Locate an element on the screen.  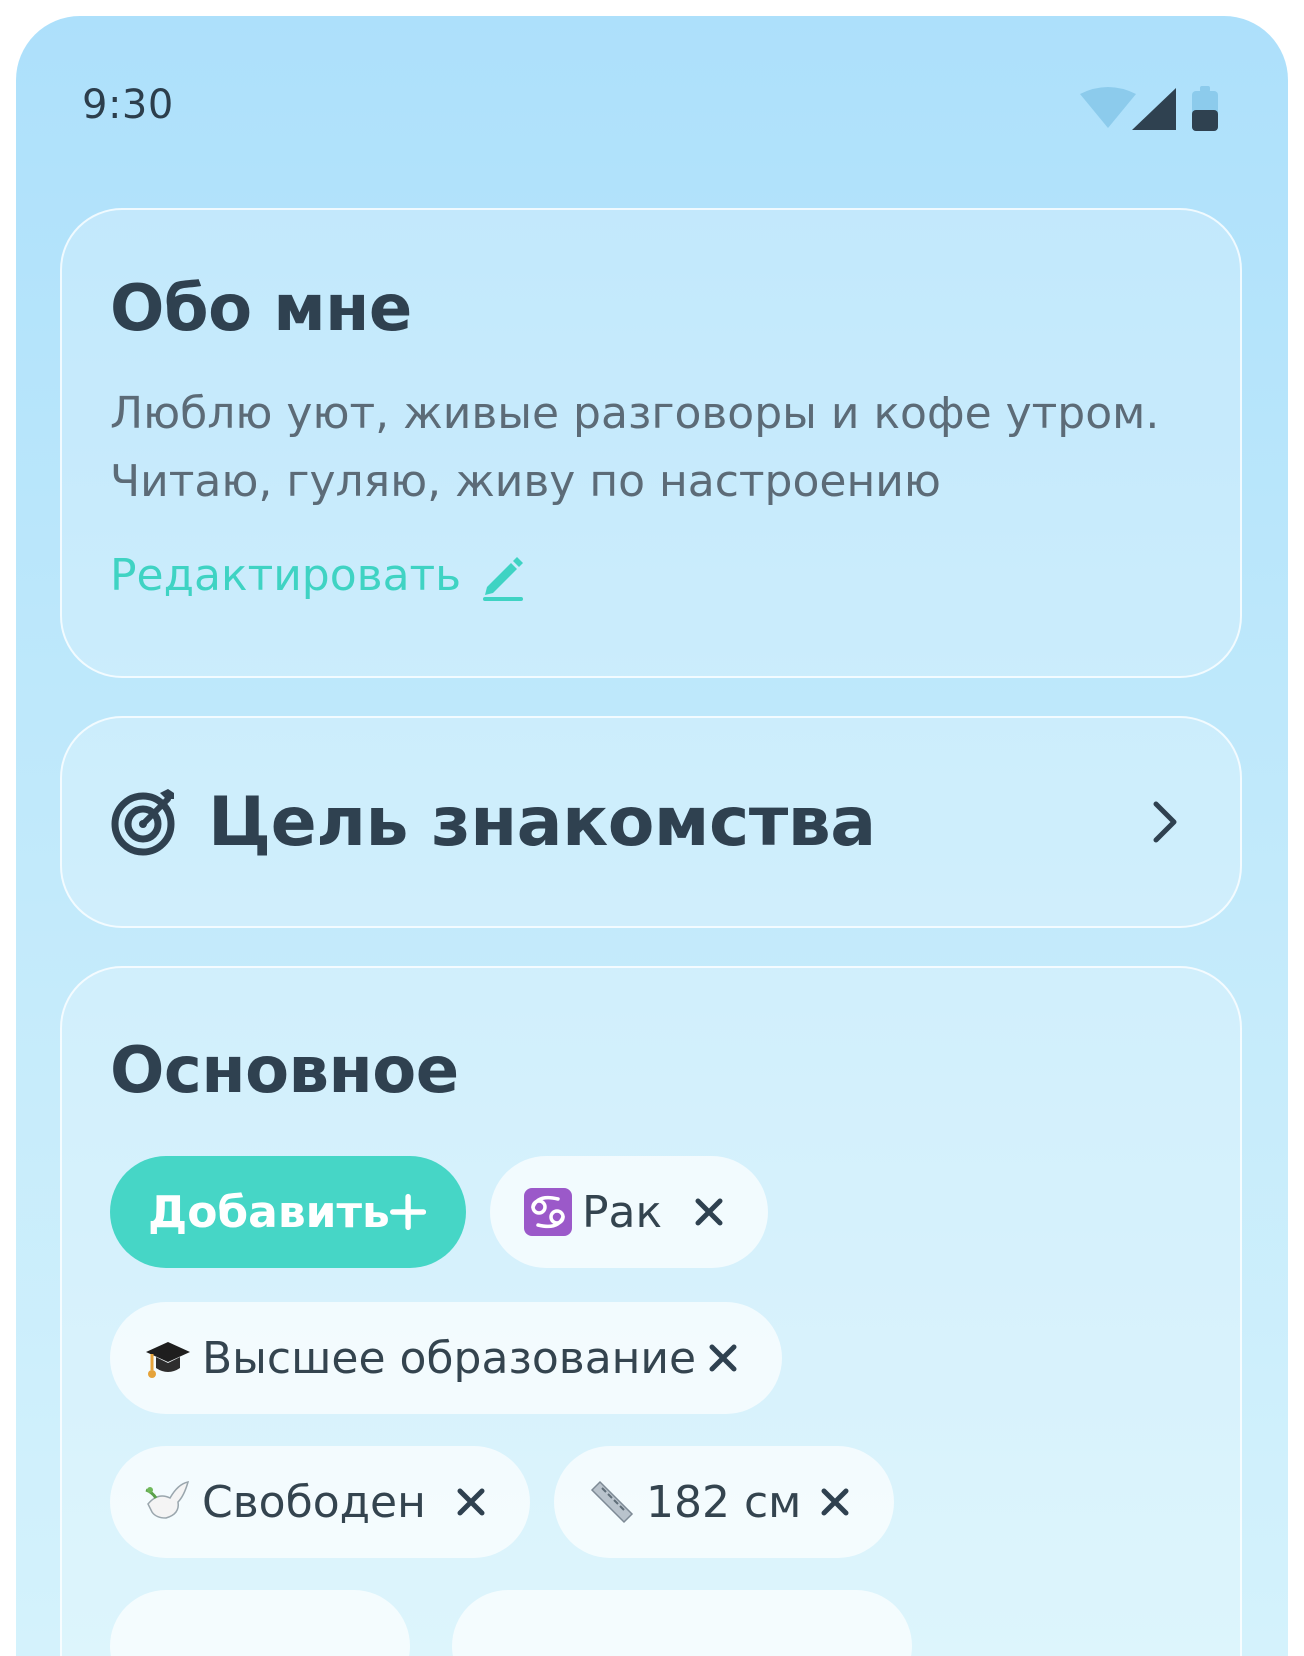
cancer-zodiac-icon is located at coordinates (548, 1212).